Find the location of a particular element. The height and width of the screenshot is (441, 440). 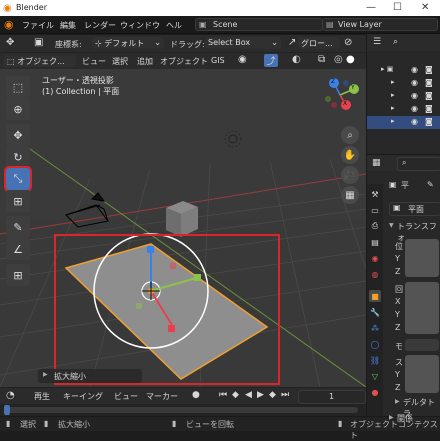

relations-section: 関係 is located at coordinates (405, 418).